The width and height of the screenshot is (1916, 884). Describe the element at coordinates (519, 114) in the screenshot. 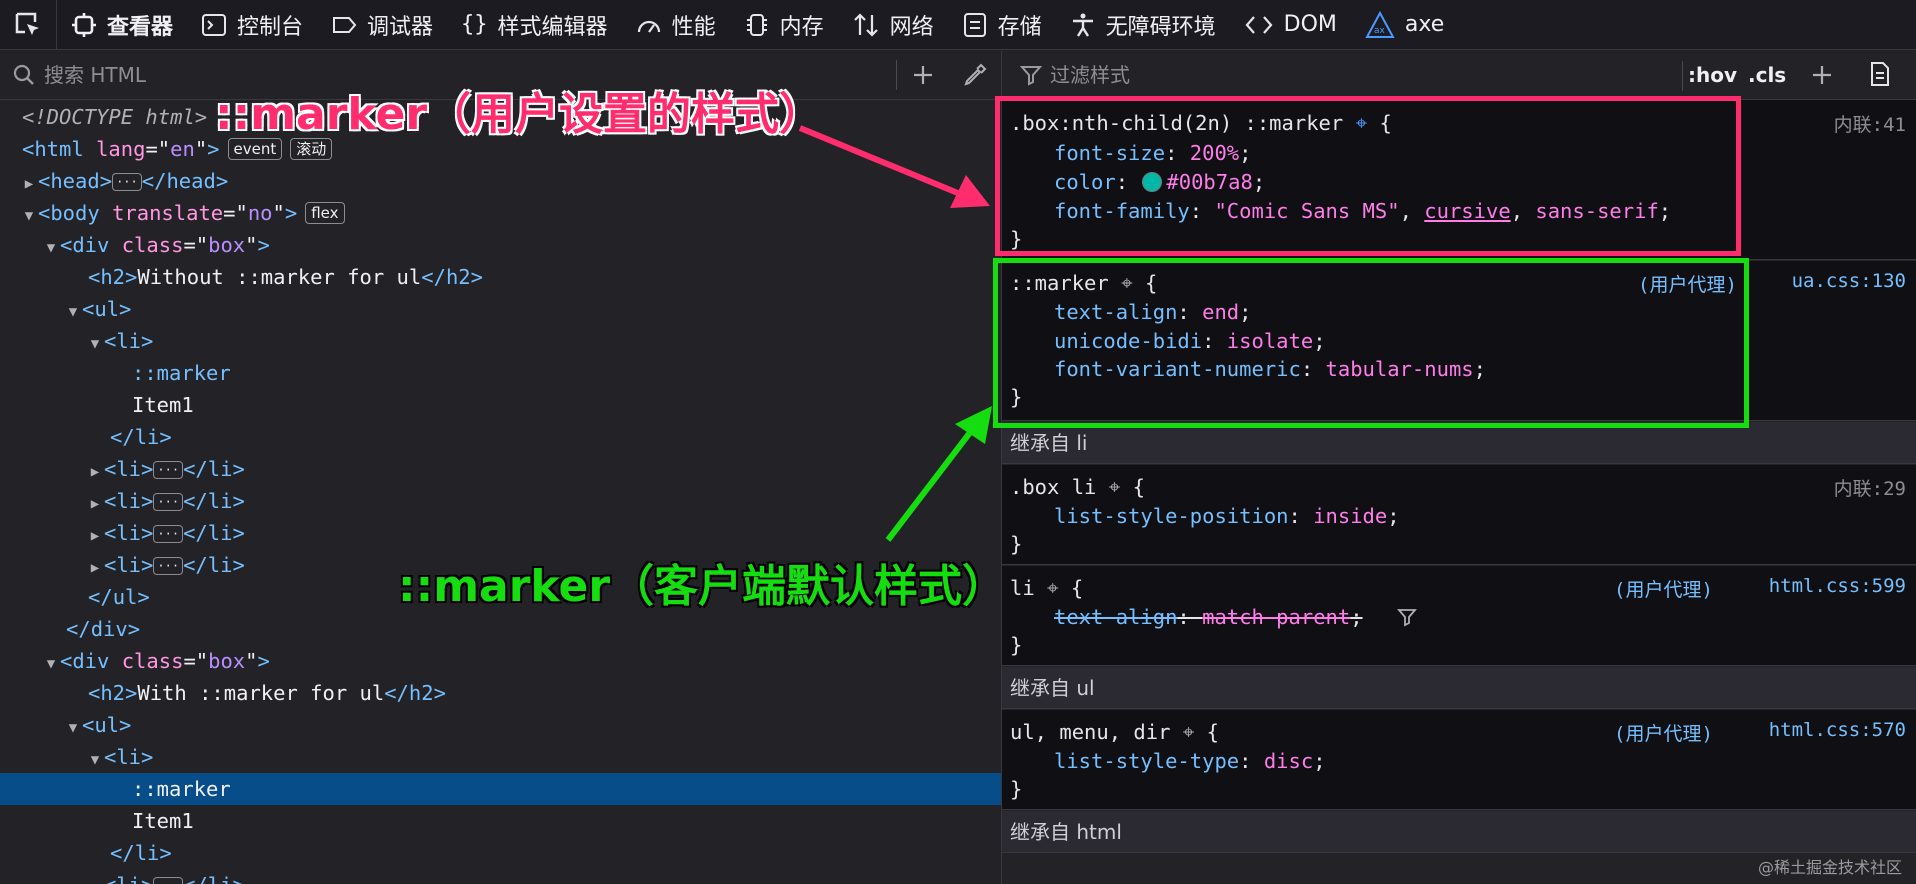

I see `annotation-label-user-style: ::marker（用户设置的样式）` at that location.